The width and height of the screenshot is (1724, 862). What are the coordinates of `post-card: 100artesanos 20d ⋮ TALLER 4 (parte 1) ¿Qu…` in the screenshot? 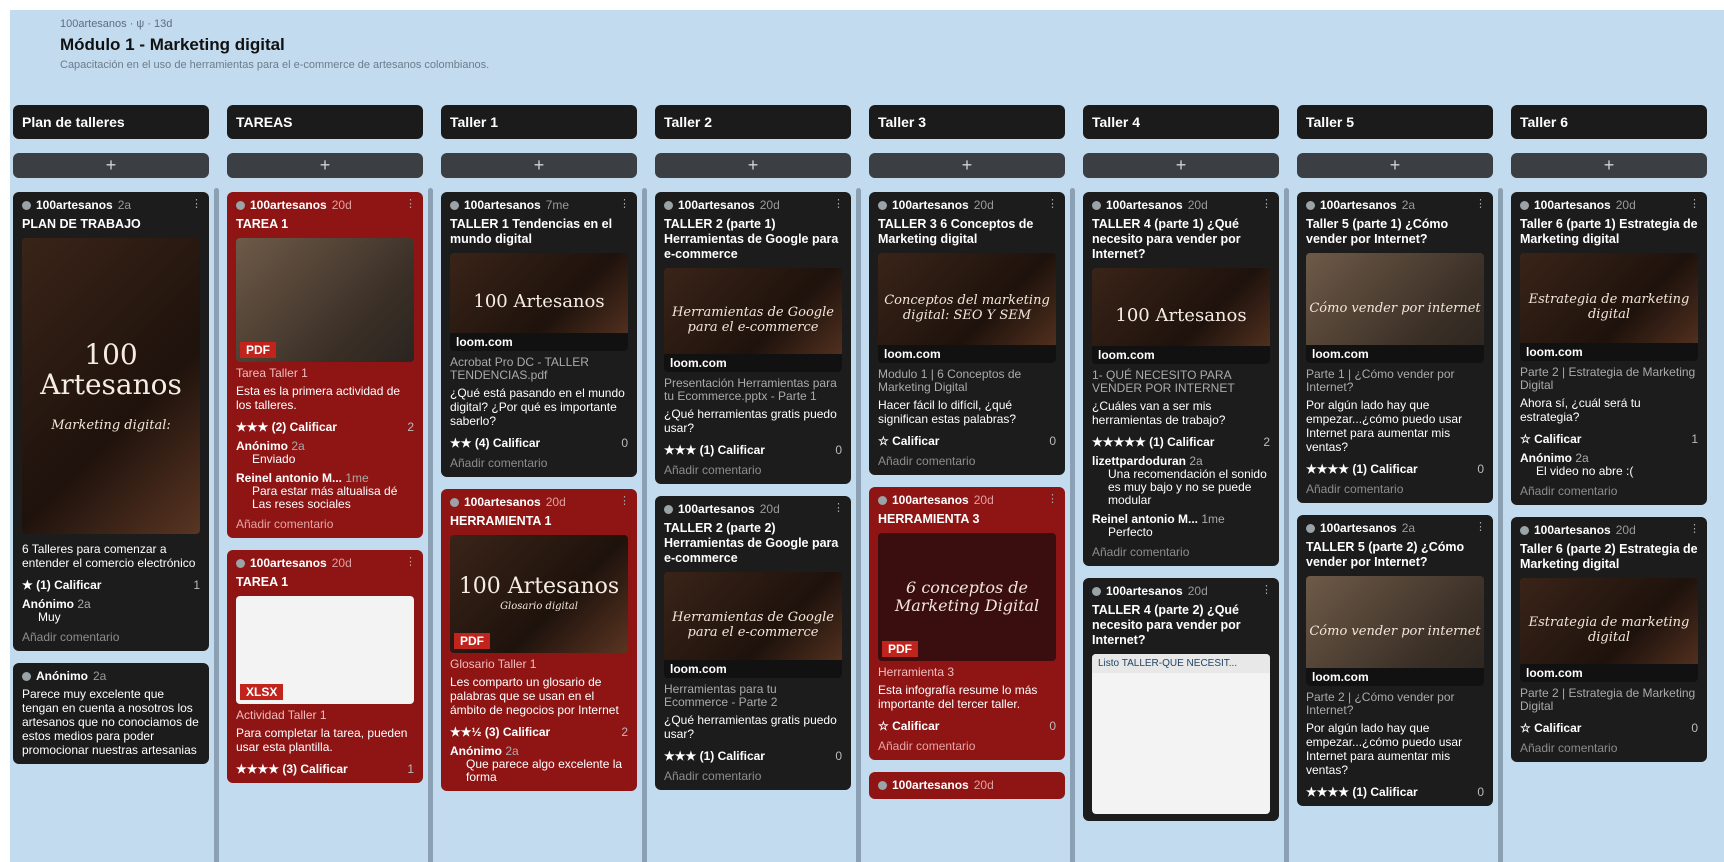 It's located at (1181, 379).